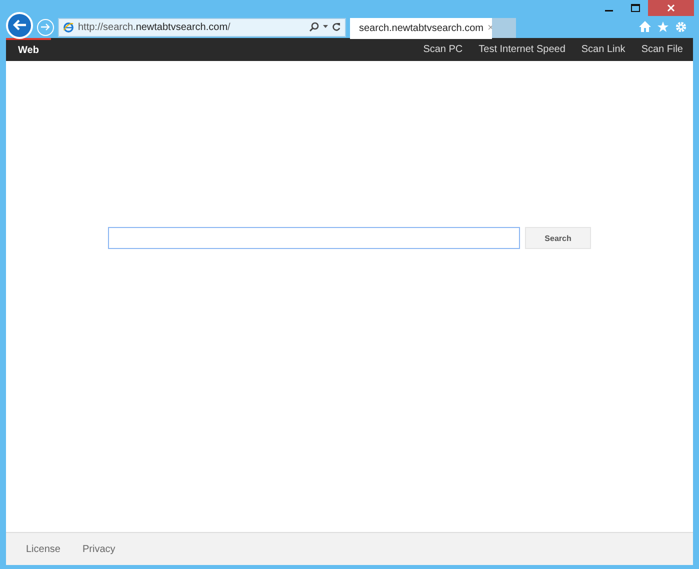 This screenshot has width=699, height=569. I want to click on star-icon, so click(663, 27).